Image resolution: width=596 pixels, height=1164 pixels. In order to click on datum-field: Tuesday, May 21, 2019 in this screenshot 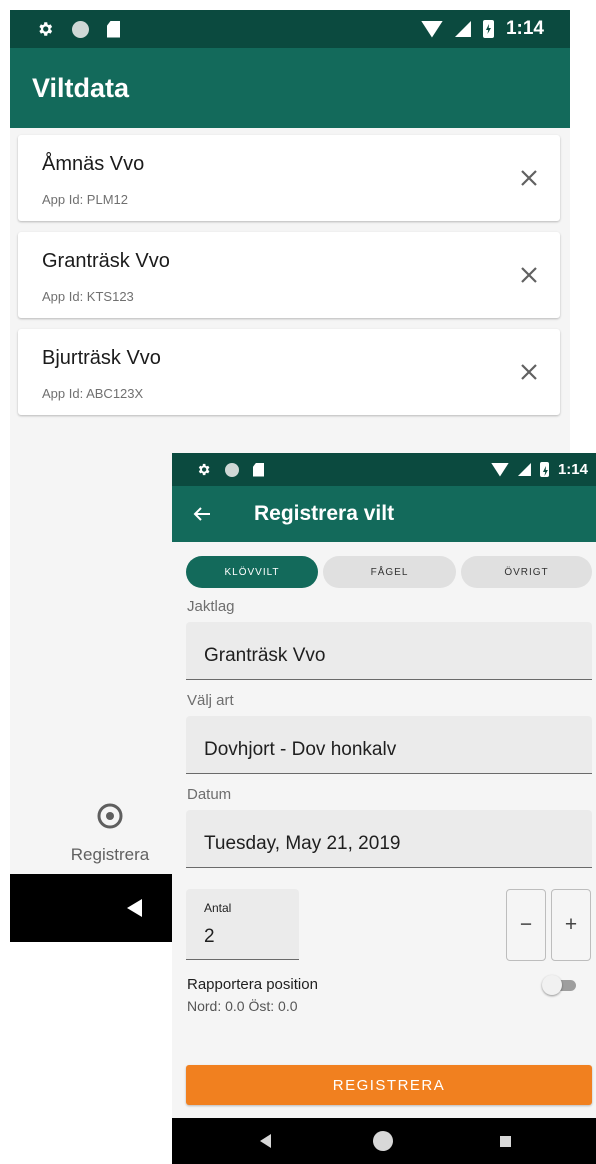, I will do `click(389, 839)`.